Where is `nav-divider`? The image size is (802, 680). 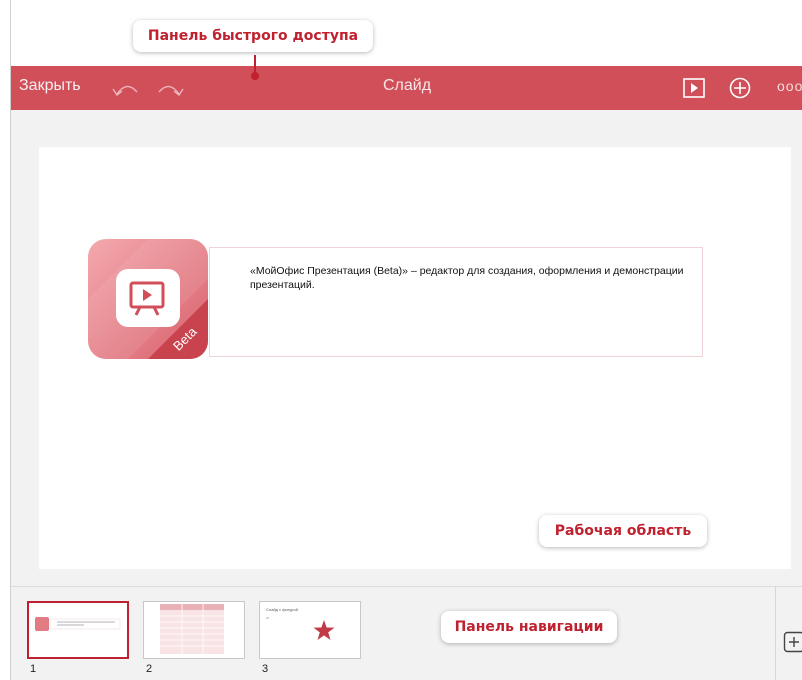
nav-divider is located at coordinates (775, 633).